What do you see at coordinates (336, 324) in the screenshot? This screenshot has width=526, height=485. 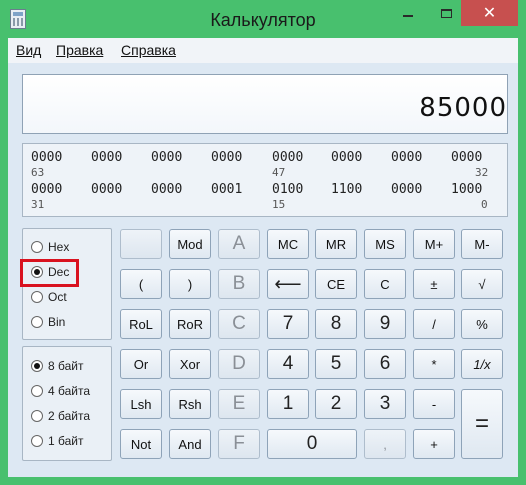 I see `digit-8-button: 8` at bounding box center [336, 324].